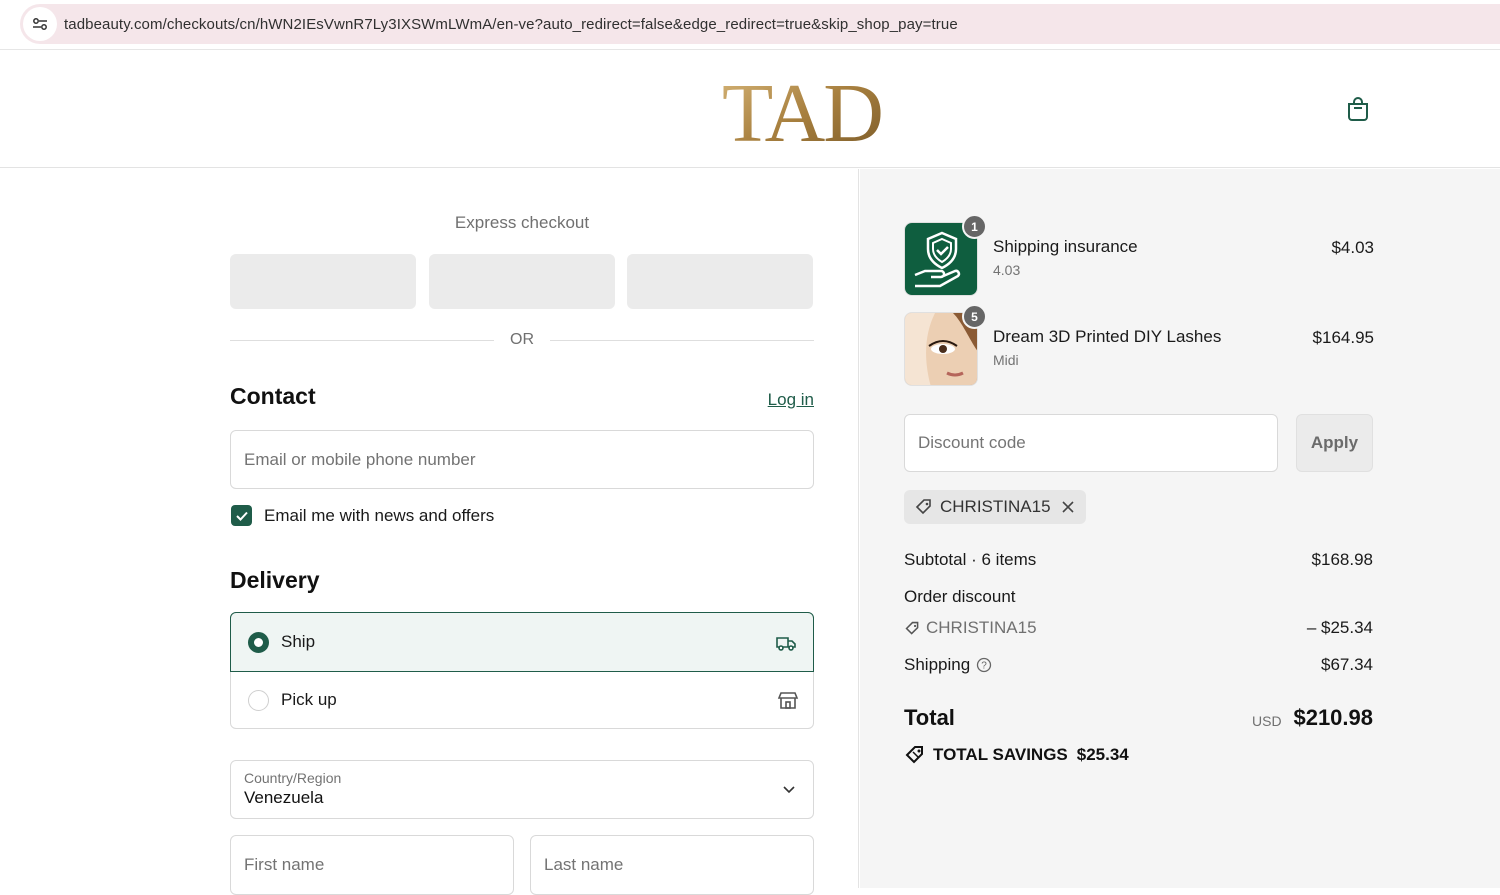 The height and width of the screenshot is (895, 1500). I want to click on email-field, so click(522, 459).